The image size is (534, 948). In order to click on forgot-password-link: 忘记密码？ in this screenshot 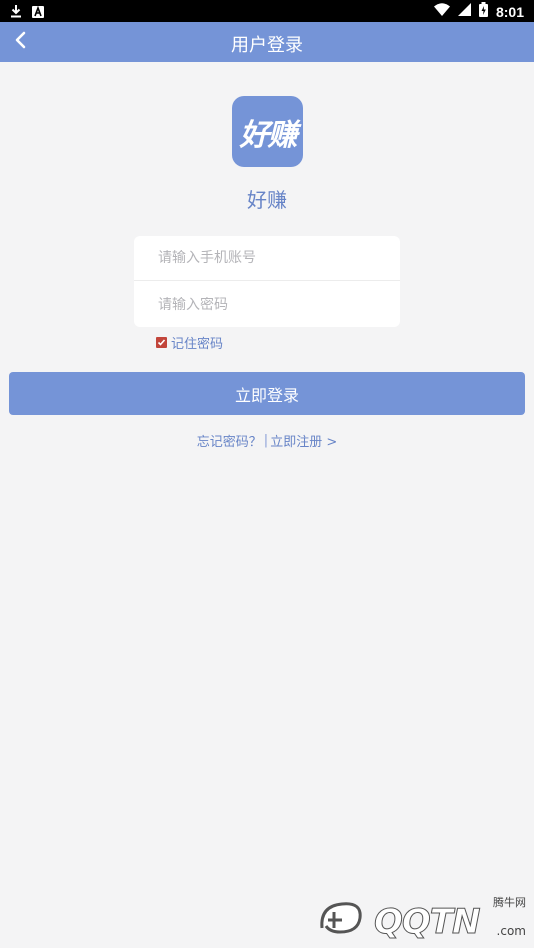, I will do `click(229, 440)`.